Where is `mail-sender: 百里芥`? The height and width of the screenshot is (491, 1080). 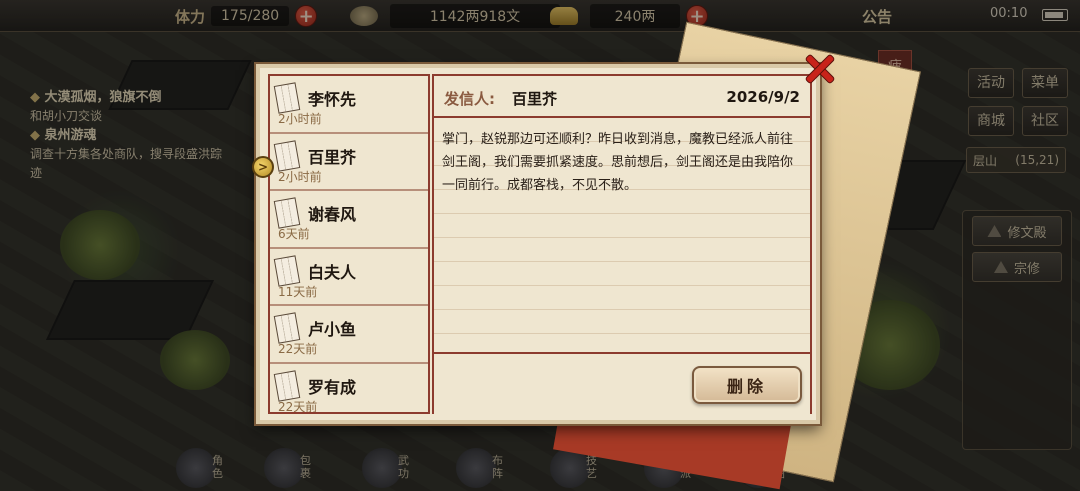 mail-sender: 百里芥 is located at coordinates (332, 157).